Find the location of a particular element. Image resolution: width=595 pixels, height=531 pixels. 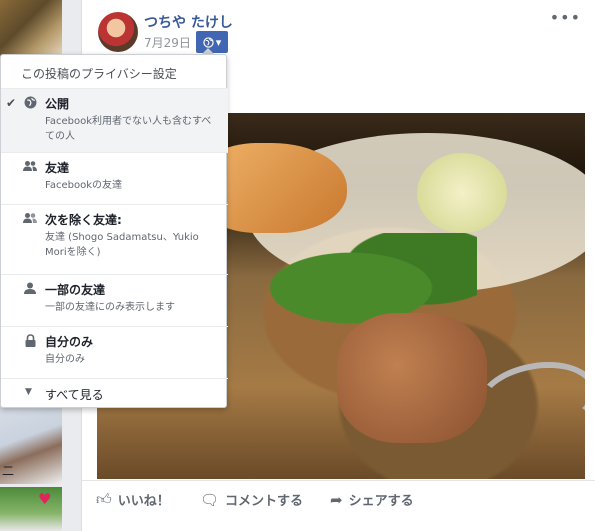

lock-icon is located at coordinates (30, 341).